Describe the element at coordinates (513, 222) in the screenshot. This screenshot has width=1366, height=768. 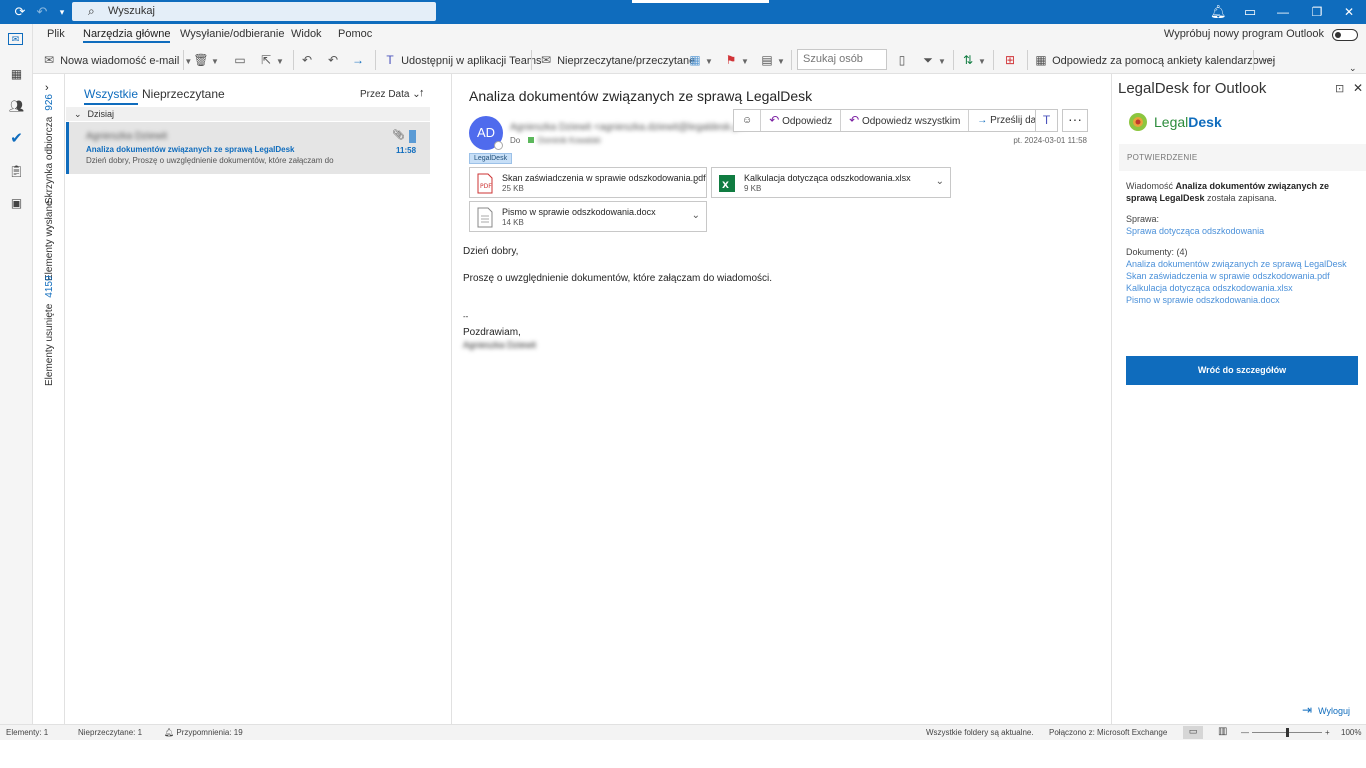
I see `attachment-size: 14 KB` at that location.